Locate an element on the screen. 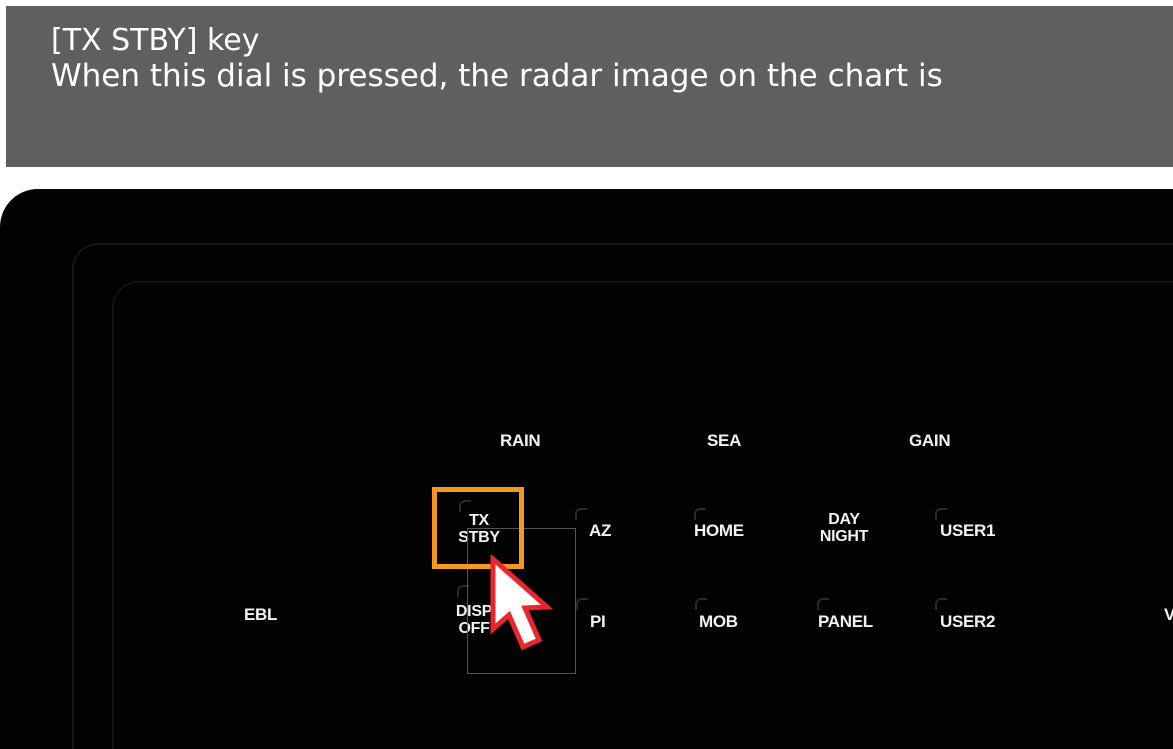  user1-key-mark is located at coordinates (941, 514).